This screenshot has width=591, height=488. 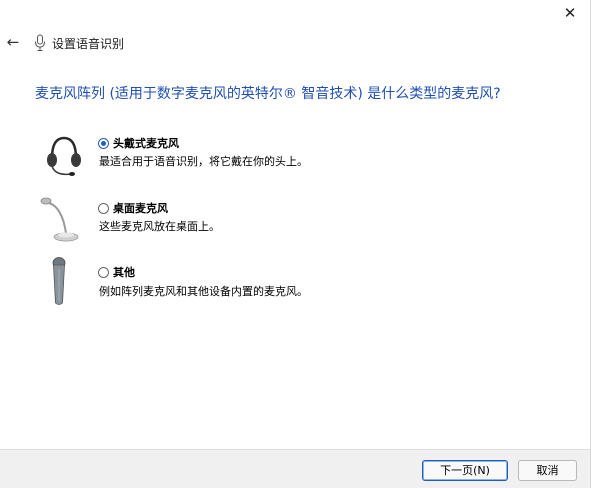 I want to click on cancel-button: 取消, so click(x=547, y=470).